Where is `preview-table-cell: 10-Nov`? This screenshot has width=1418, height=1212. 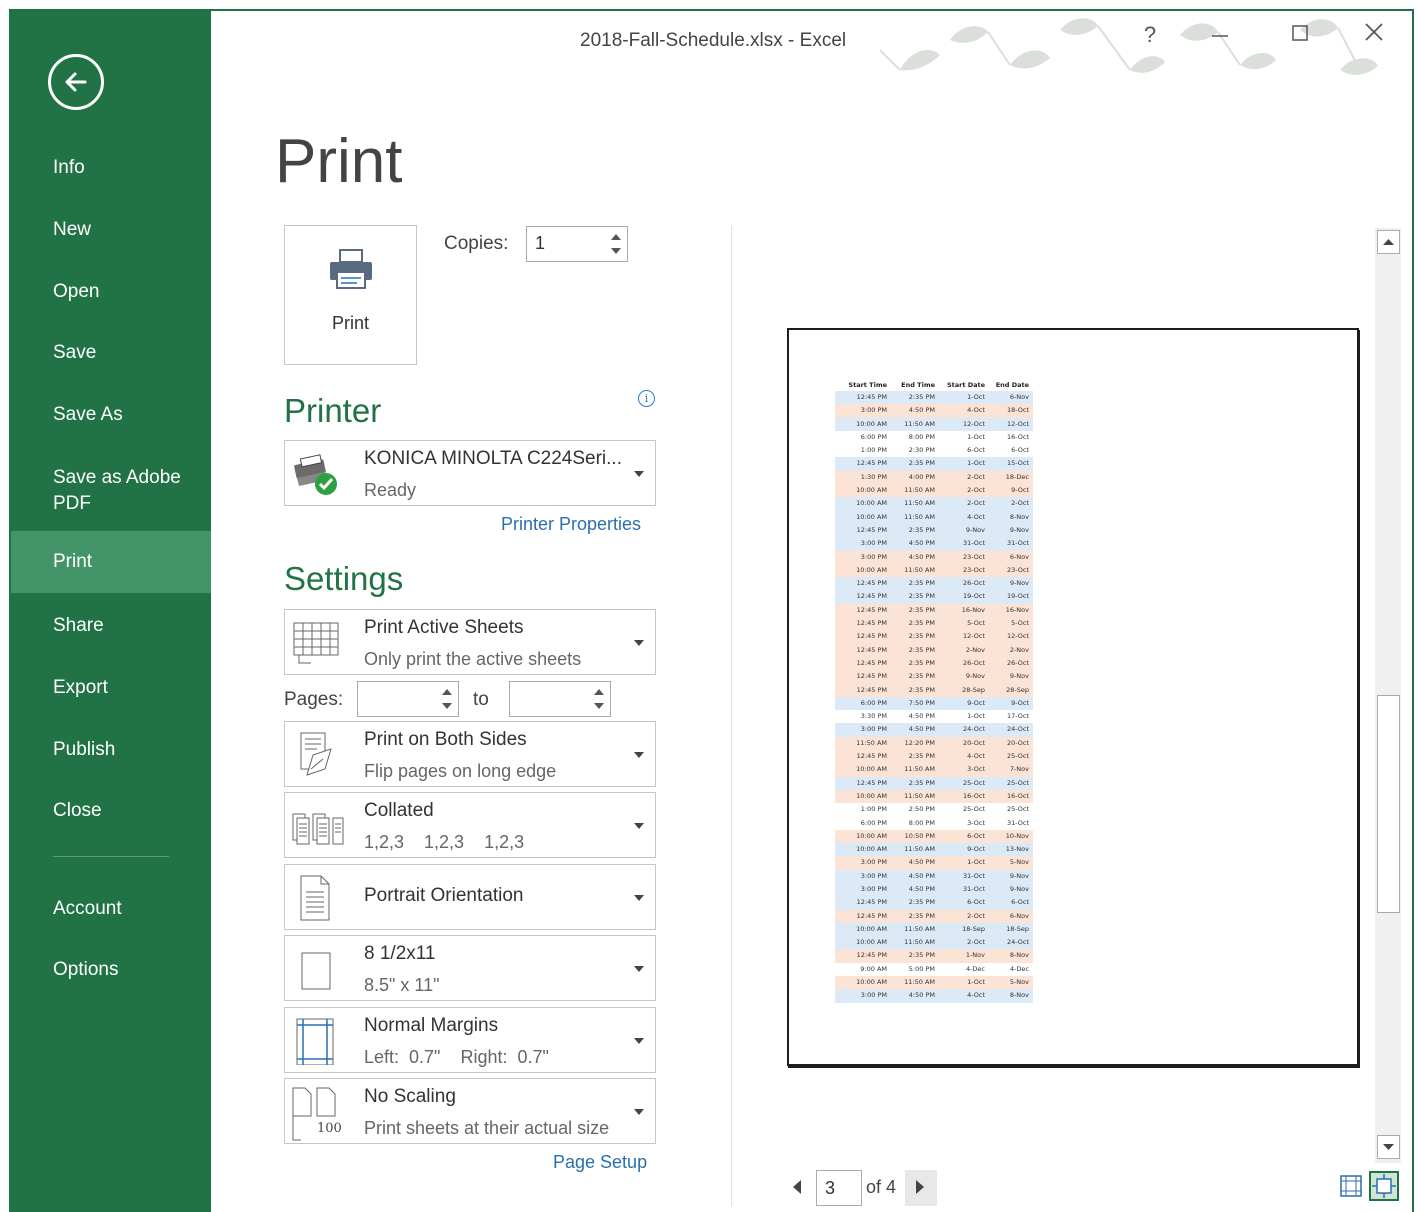
preview-table-cell: 10-Nov is located at coordinates (1017, 835).